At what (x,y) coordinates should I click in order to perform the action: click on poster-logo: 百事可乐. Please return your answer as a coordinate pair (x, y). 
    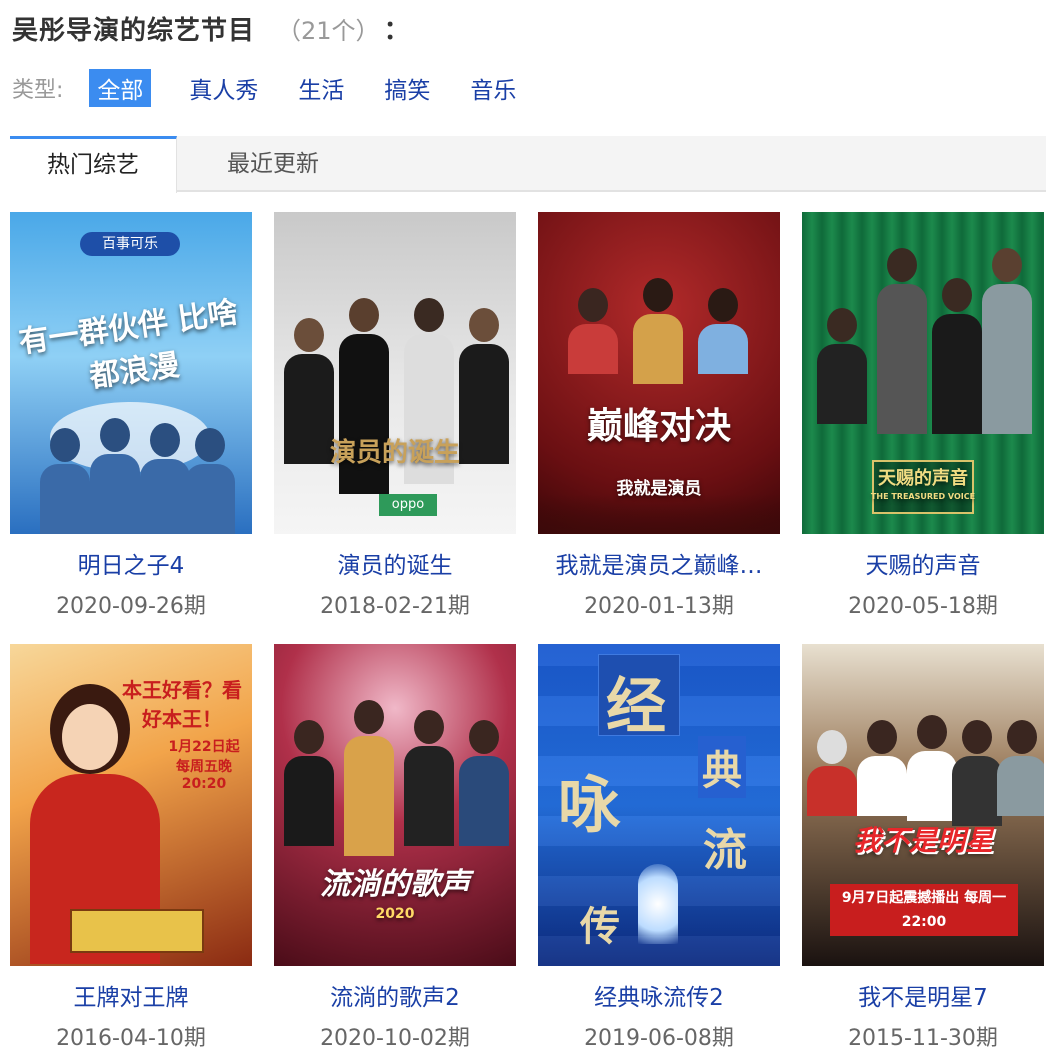
    Looking at the image, I should click on (130, 244).